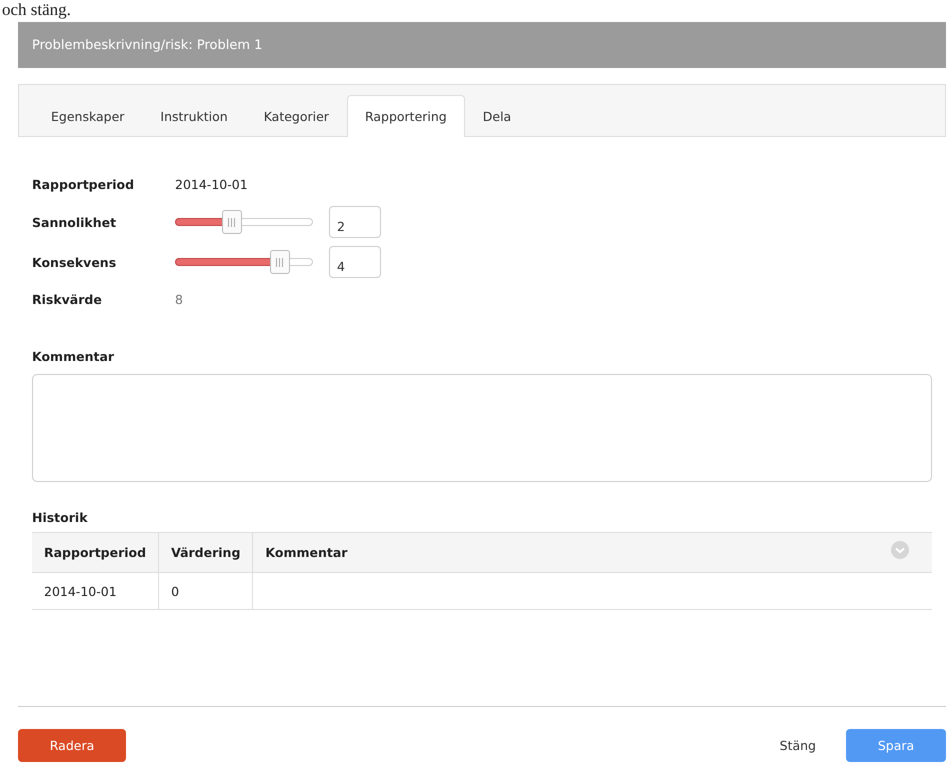  I want to click on close-button: Stäng, so click(798, 745).